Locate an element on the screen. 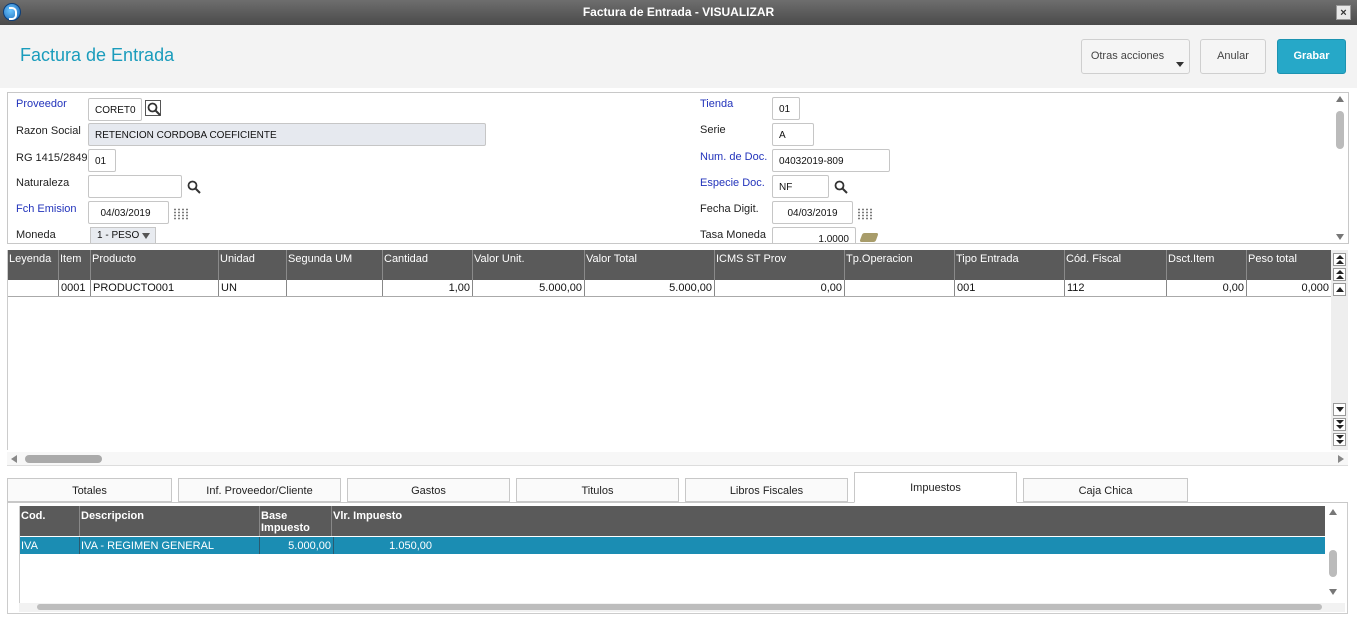  scroll-left-icon is located at coordinates (14, 459).